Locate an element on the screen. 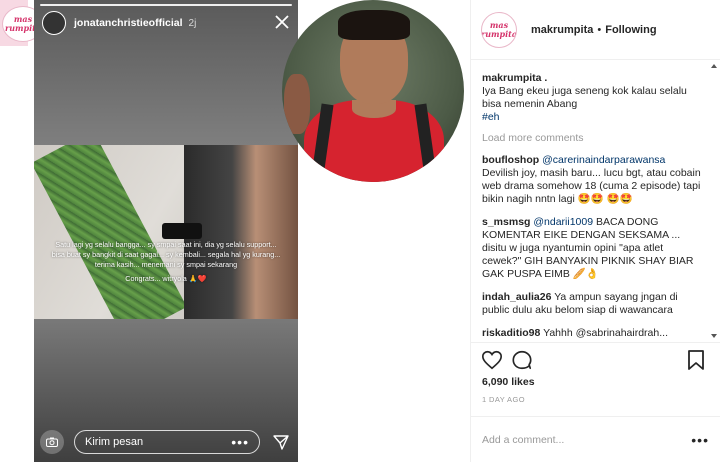  story-header: jonatanchristieofficial 2j is located at coordinates (167, 23).